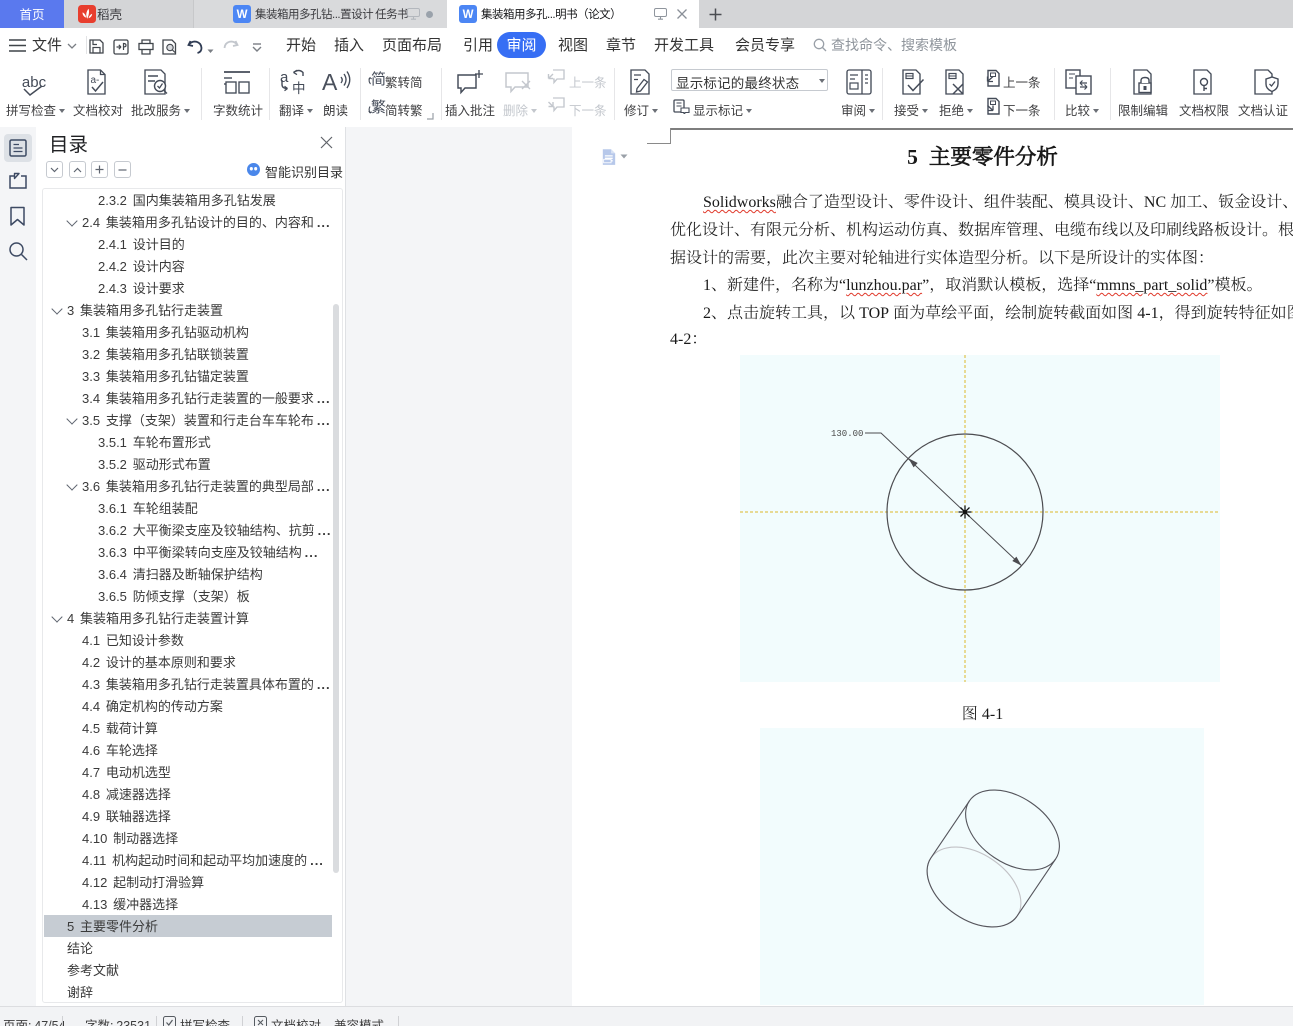 The width and height of the screenshot is (1293, 1026). Describe the element at coordinates (378, 106) in the screenshot. I see `svg-text: 繁` at that location.